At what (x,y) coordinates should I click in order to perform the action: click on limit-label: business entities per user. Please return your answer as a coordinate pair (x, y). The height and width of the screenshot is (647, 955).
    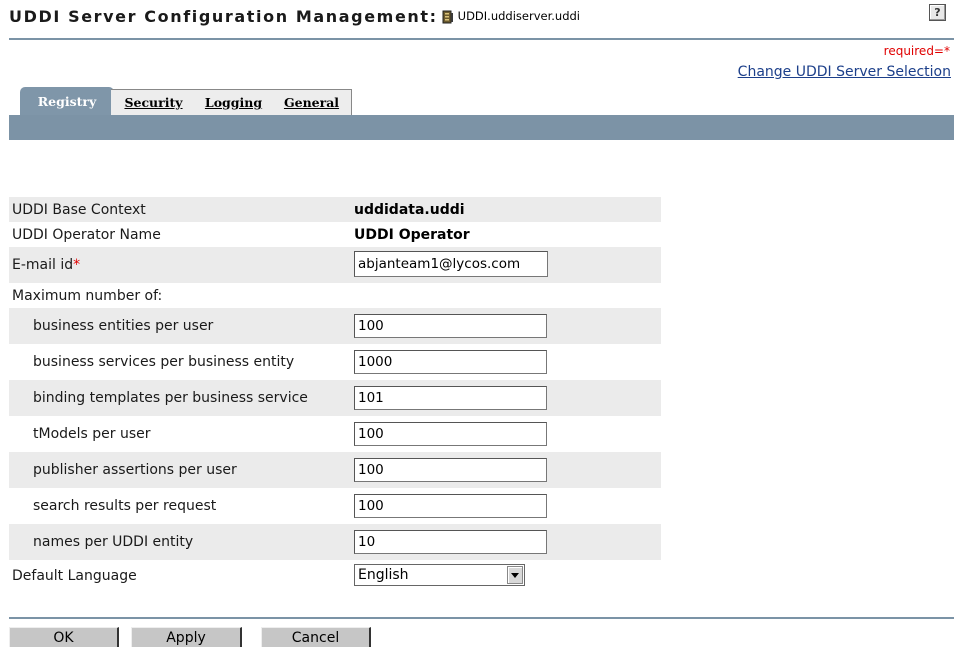
    Looking at the image, I should click on (123, 326).